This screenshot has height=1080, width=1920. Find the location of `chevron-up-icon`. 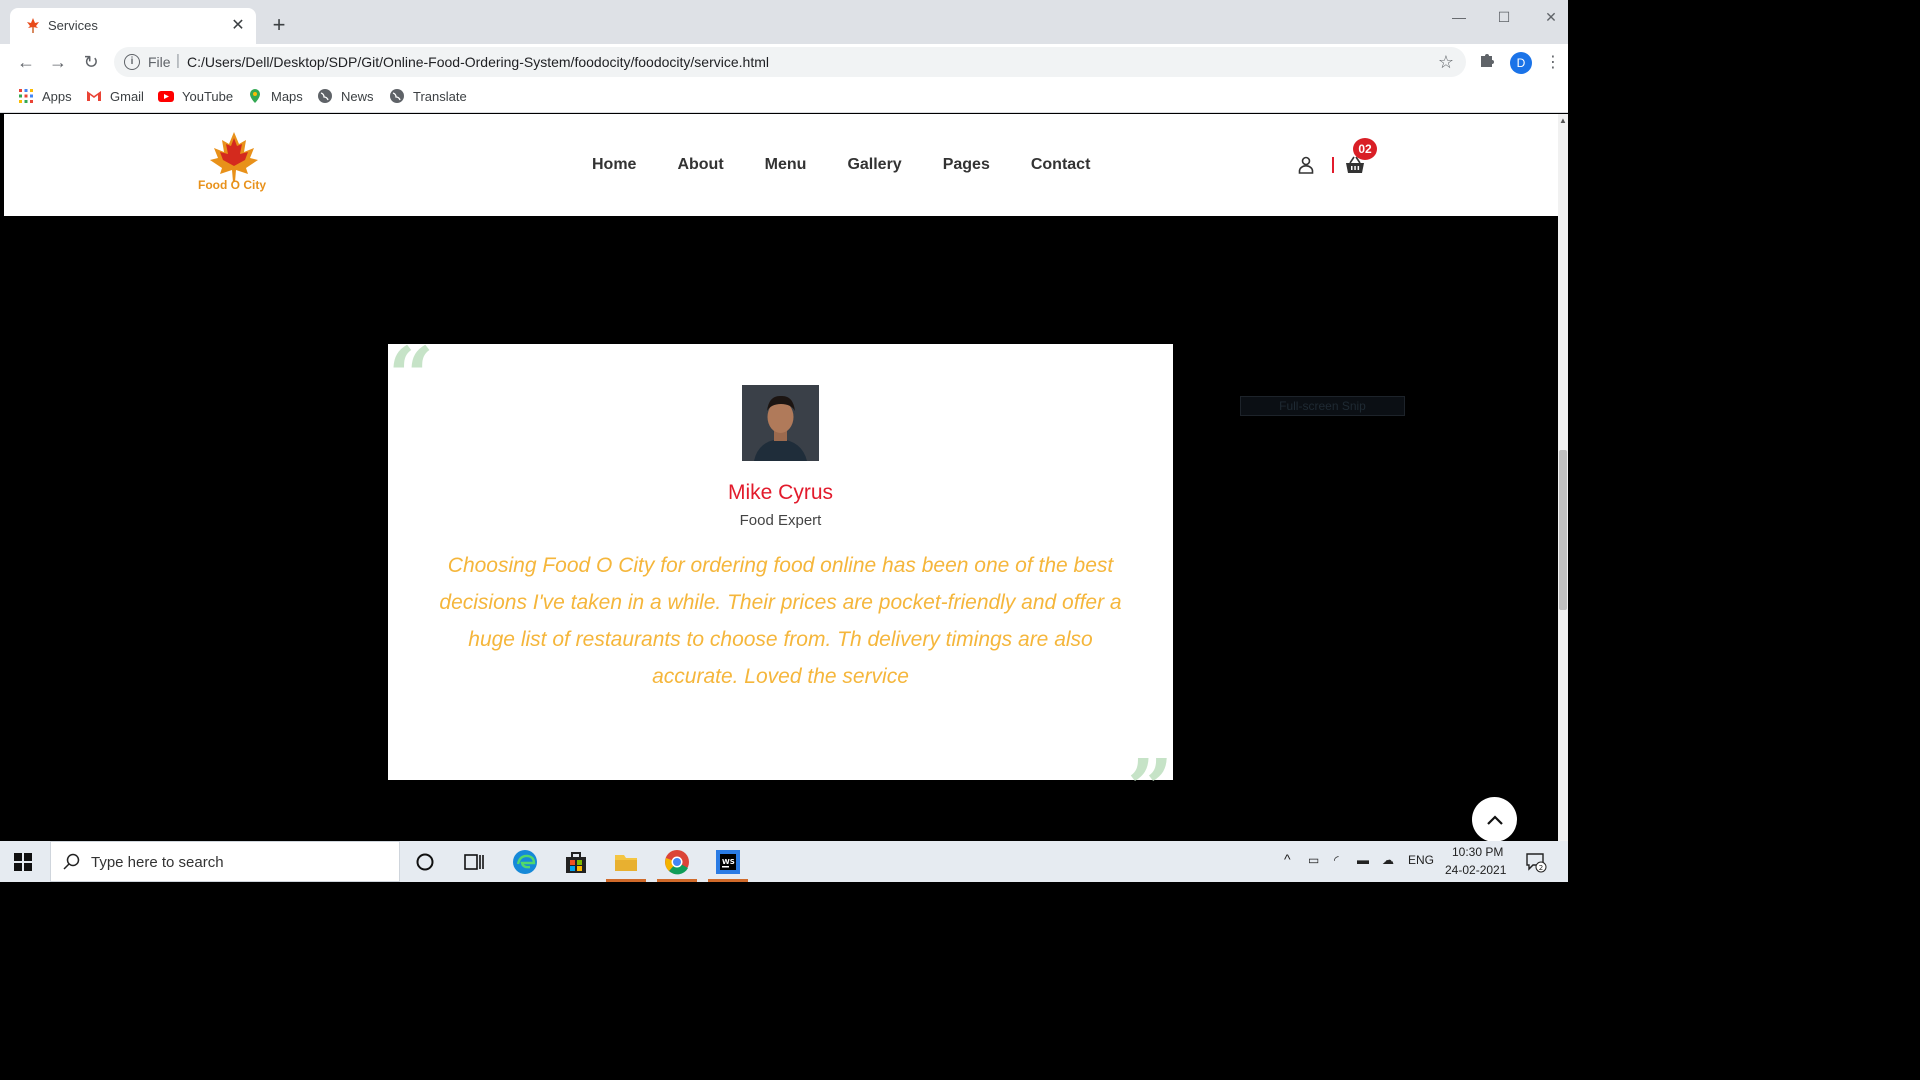

chevron-up-icon is located at coordinates (1494, 819).